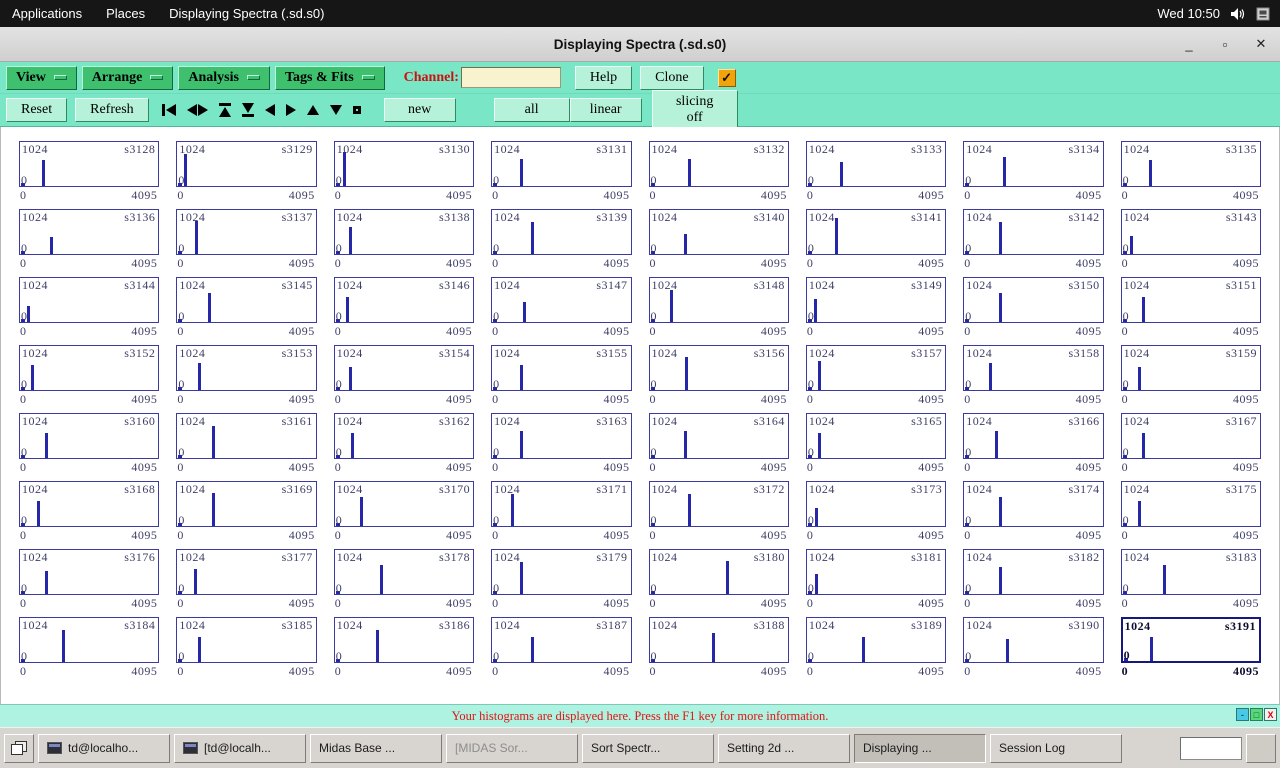 The height and width of the screenshot is (768, 1280). What do you see at coordinates (718, 164) in the screenshot?
I see `spectrum-plot: 1024 s3132 0` at bounding box center [718, 164].